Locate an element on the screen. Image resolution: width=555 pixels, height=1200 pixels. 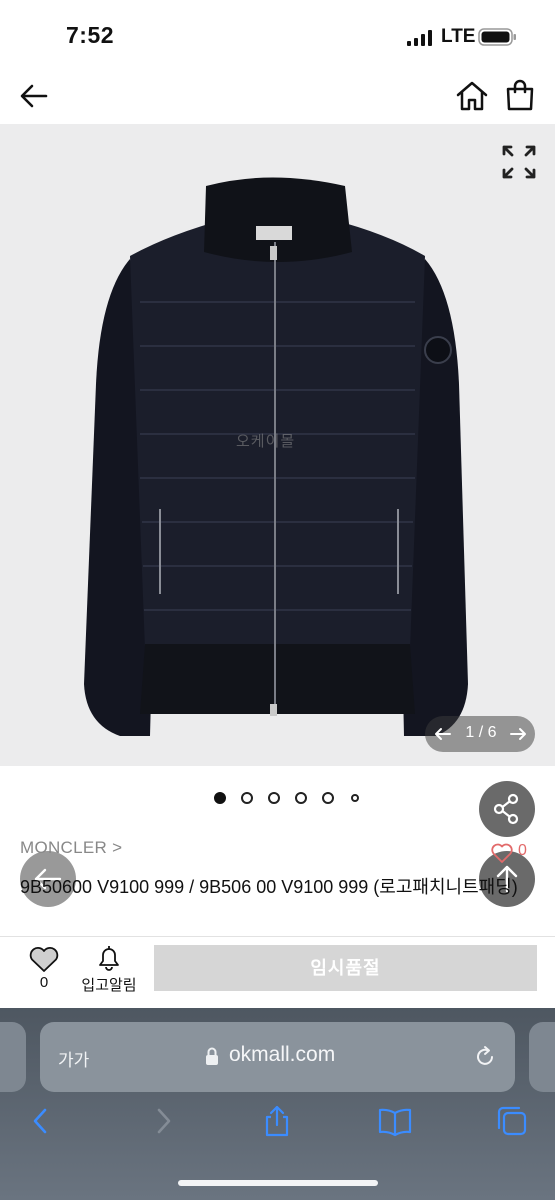
restock-alert-button: 입고알림 is located at coordinates (109, 970).